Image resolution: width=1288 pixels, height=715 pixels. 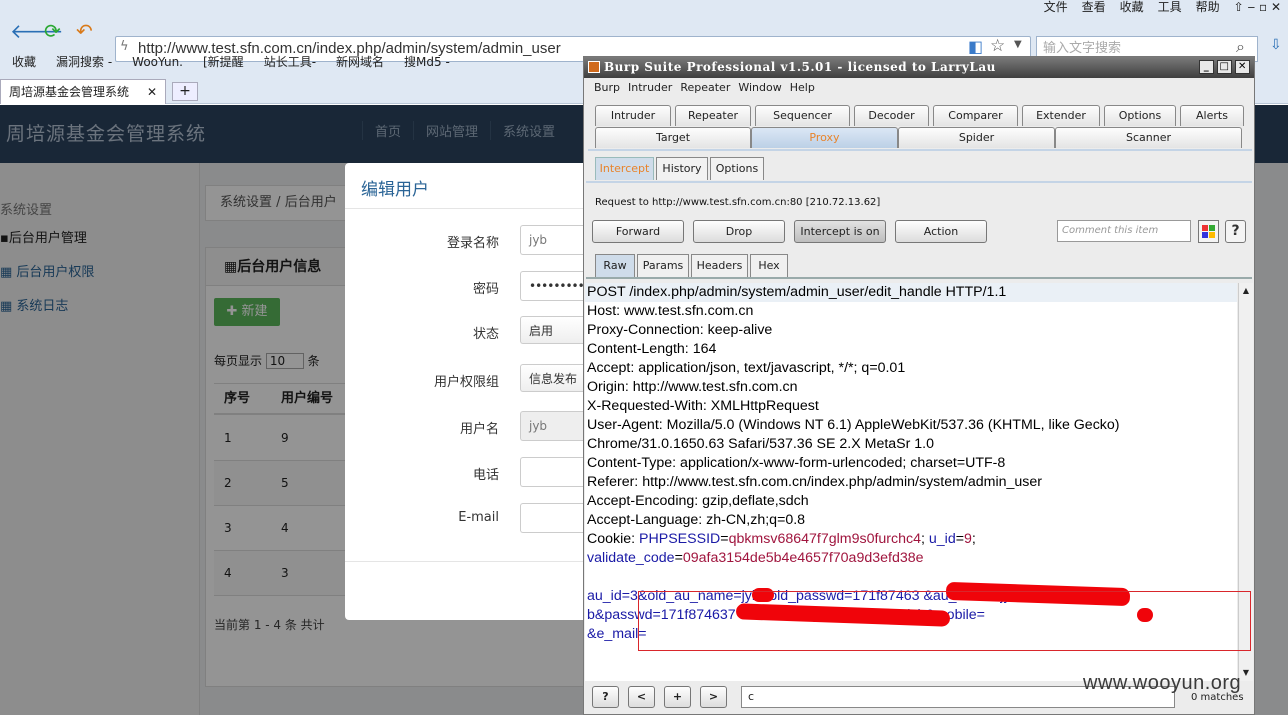 I want to click on tab-params: Params, so click(x=663, y=266).